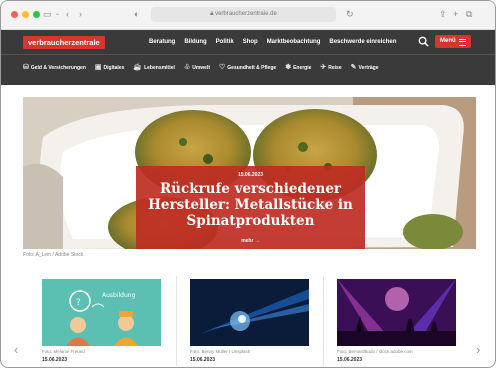 The width and height of the screenshot is (496, 368). What do you see at coordinates (323, 67) in the screenshot?
I see `travel-icon: ✈` at bounding box center [323, 67].